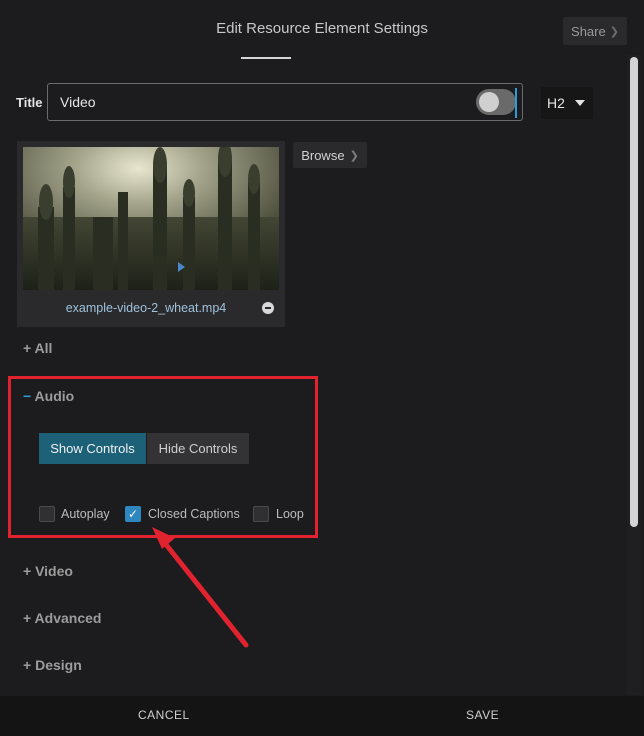 Image resolution: width=644 pixels, height=736 pixels. I want to click on section-all: + All, so click(37, 348).